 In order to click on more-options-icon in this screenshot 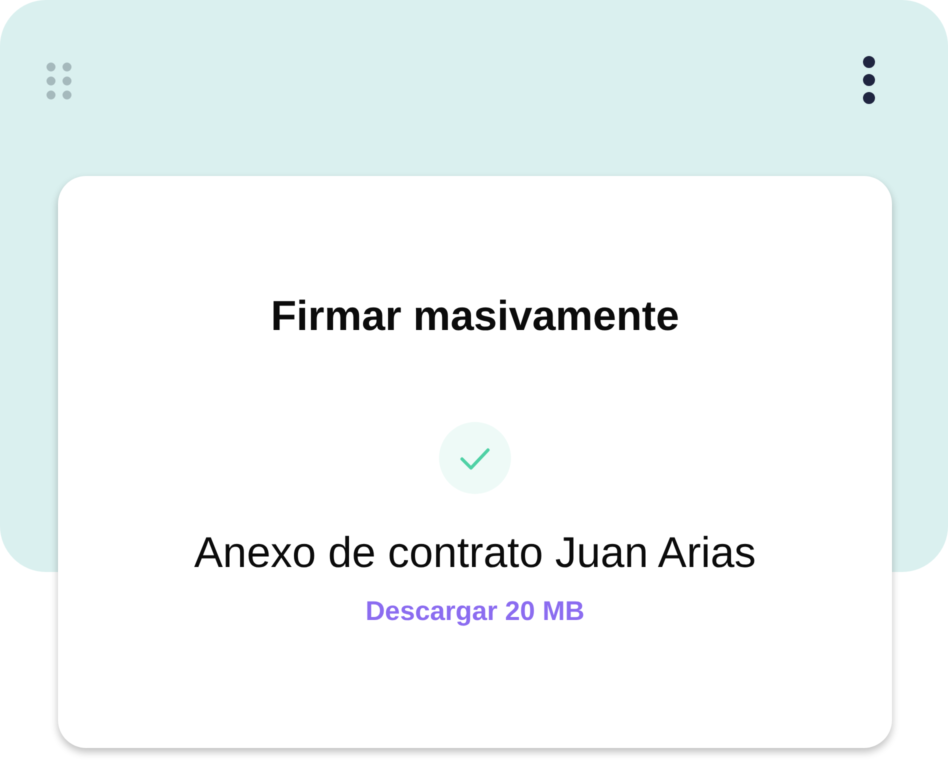, I will do `click(869, 80)`.